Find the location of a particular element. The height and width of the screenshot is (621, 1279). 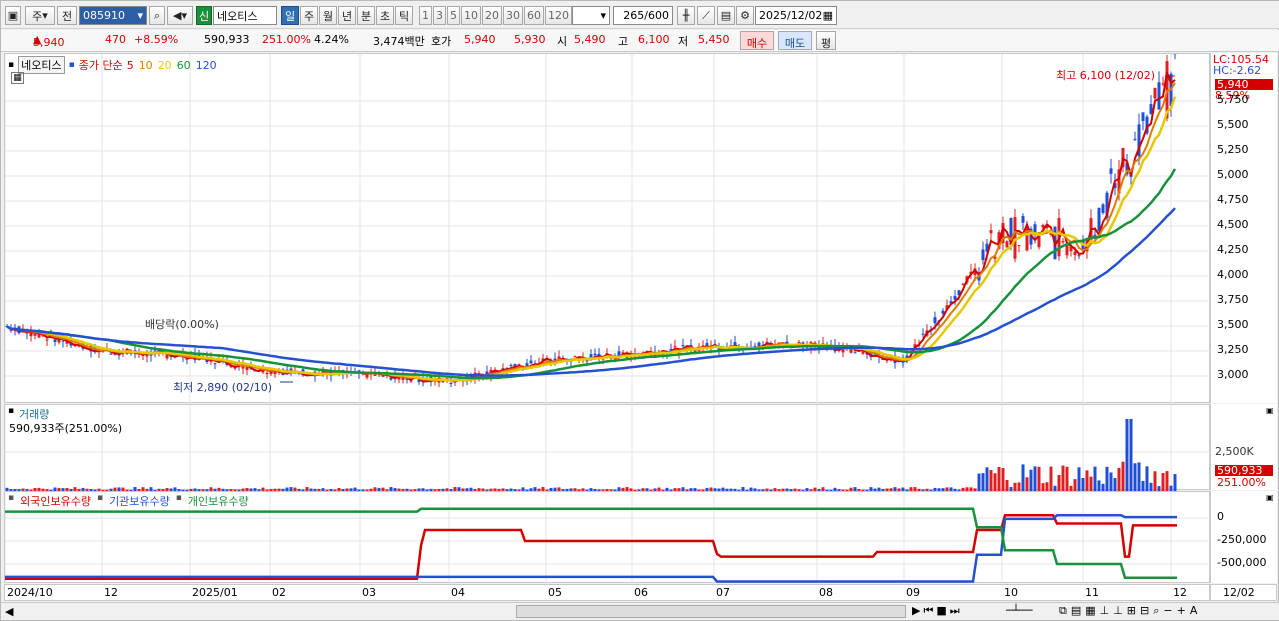

volume-chart is located at coordinates (607, 448).